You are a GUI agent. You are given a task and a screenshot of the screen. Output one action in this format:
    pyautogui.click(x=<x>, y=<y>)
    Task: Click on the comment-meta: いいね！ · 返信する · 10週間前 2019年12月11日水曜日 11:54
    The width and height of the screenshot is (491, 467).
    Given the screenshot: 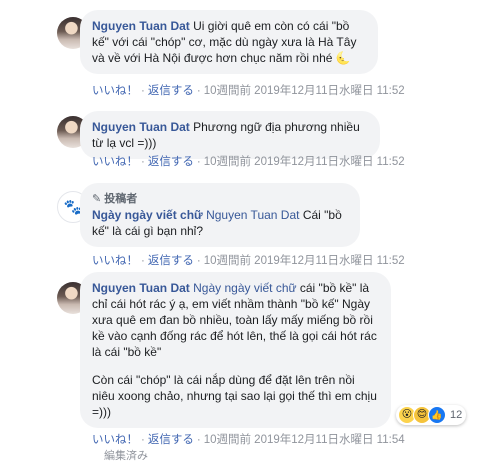 What is the action you would take?
    pyautogui.click(x=248, y=440)
    